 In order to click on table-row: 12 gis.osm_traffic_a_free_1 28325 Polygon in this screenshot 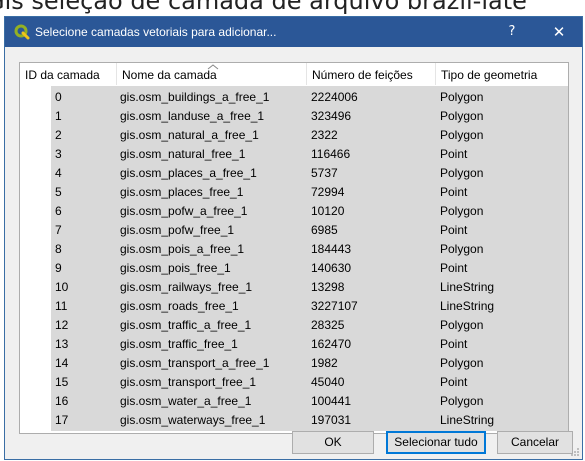, I will do `click(294, 325)`.